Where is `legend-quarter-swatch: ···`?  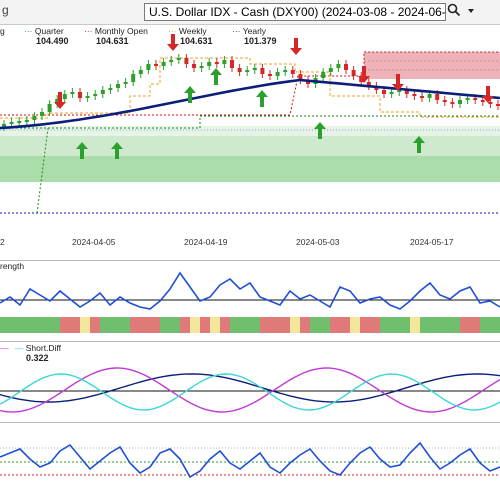 legend-quarter-swatch: ··· is located at coordinates (28, 31).